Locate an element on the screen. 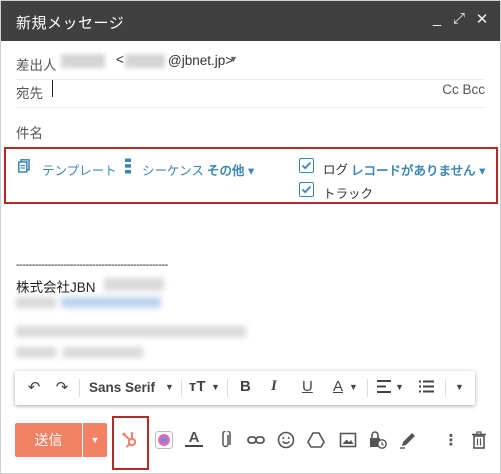 The width and height of the screenshot is (501, 474). sequences-button: シーケンス is located at coordinates (173, 169).